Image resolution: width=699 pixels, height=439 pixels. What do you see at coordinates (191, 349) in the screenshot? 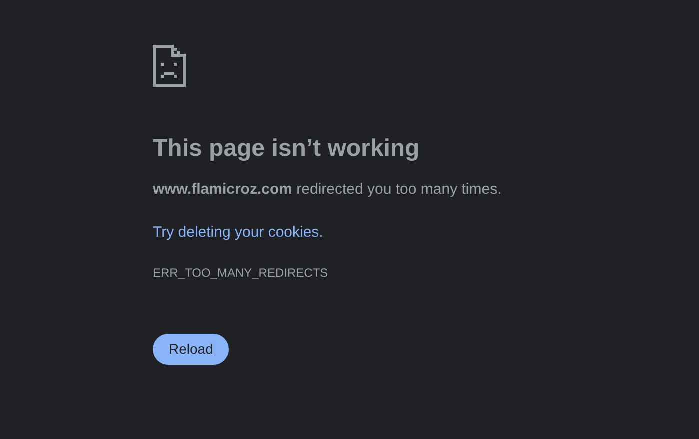
I see `reload-button: Reload` at bounding box center [191, 349].